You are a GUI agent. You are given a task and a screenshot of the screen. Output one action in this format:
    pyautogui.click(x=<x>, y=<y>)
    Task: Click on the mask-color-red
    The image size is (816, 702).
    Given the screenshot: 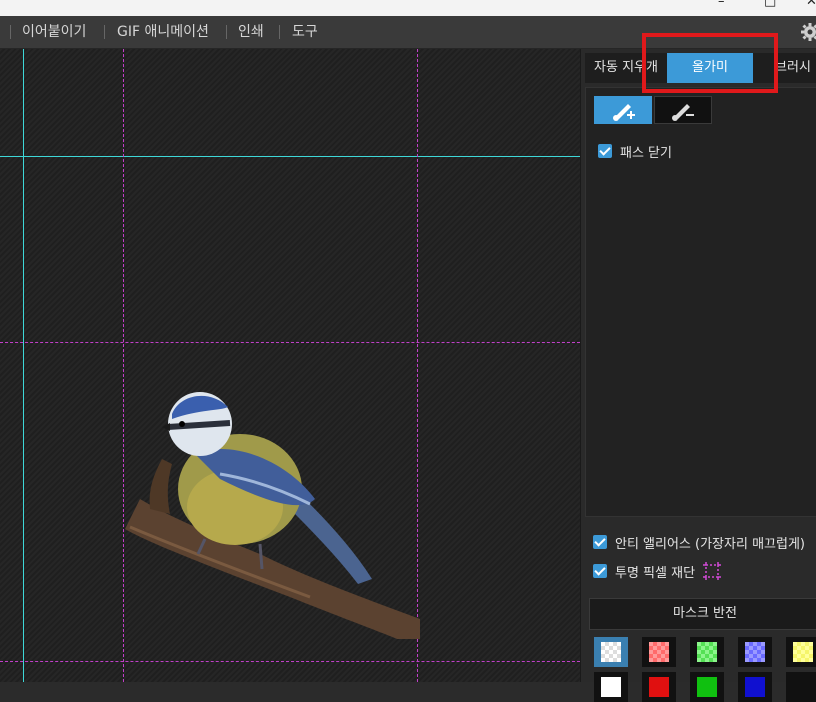 What is the action you would take?
    pyautogui.click(x=659, y=652)
    